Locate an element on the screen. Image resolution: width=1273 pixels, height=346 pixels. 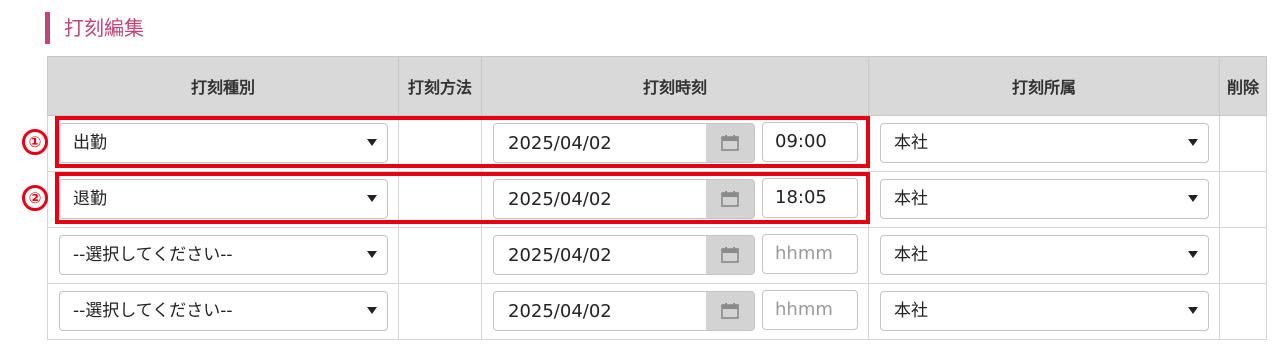
punch-type-value: 出勤 is located at coordinates (90, 143).